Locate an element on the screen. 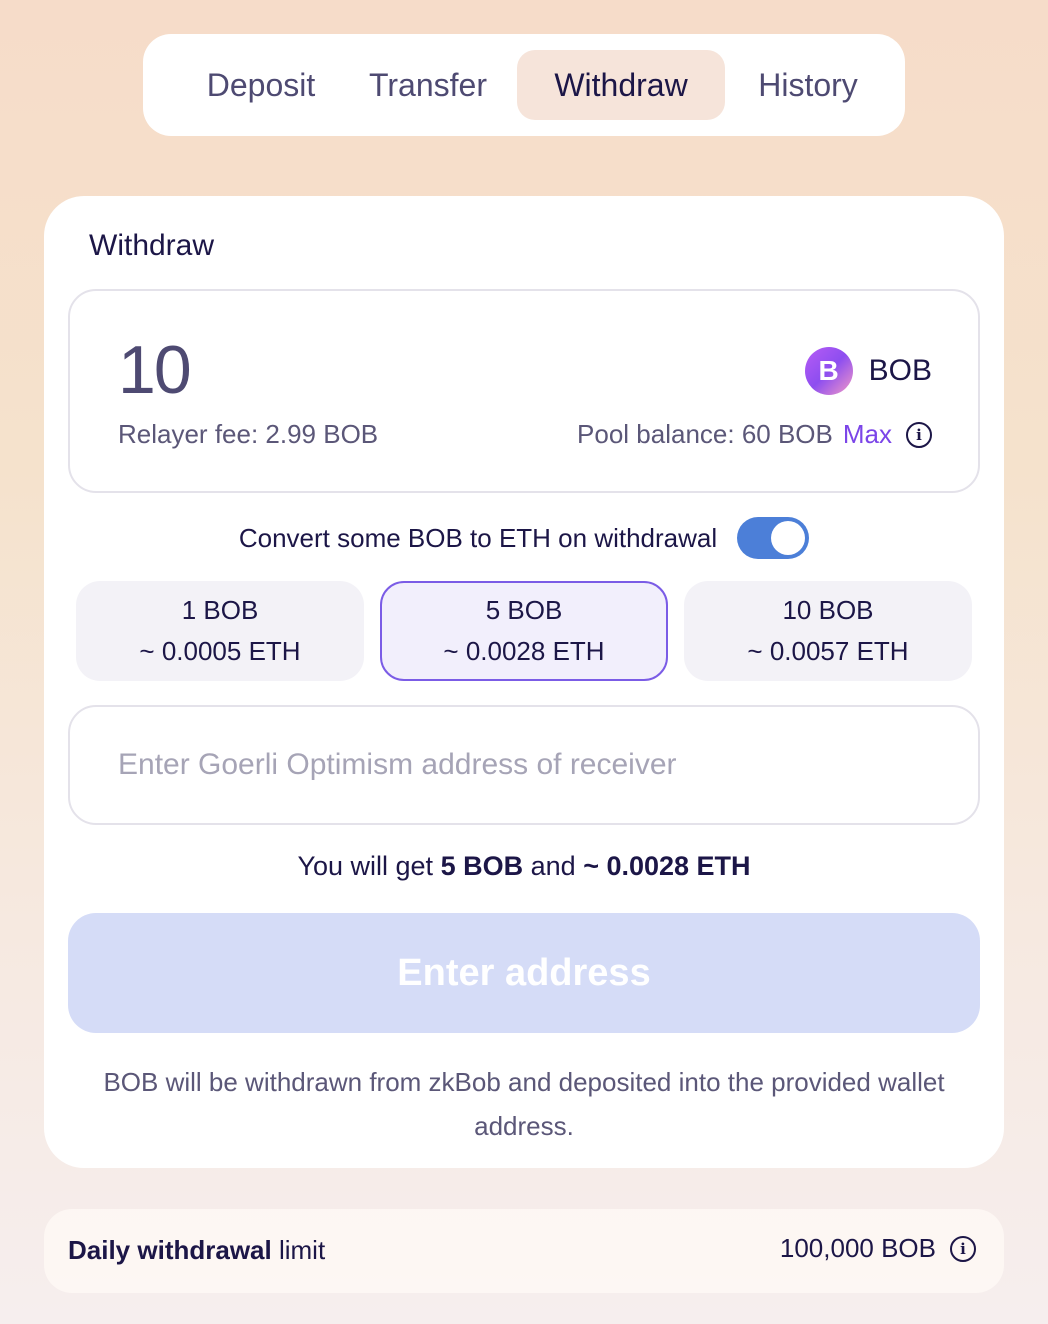 The image size is (1048, 1324). preset-eth: ~ 0.0057 ETH is located at coordinates (828, 651).